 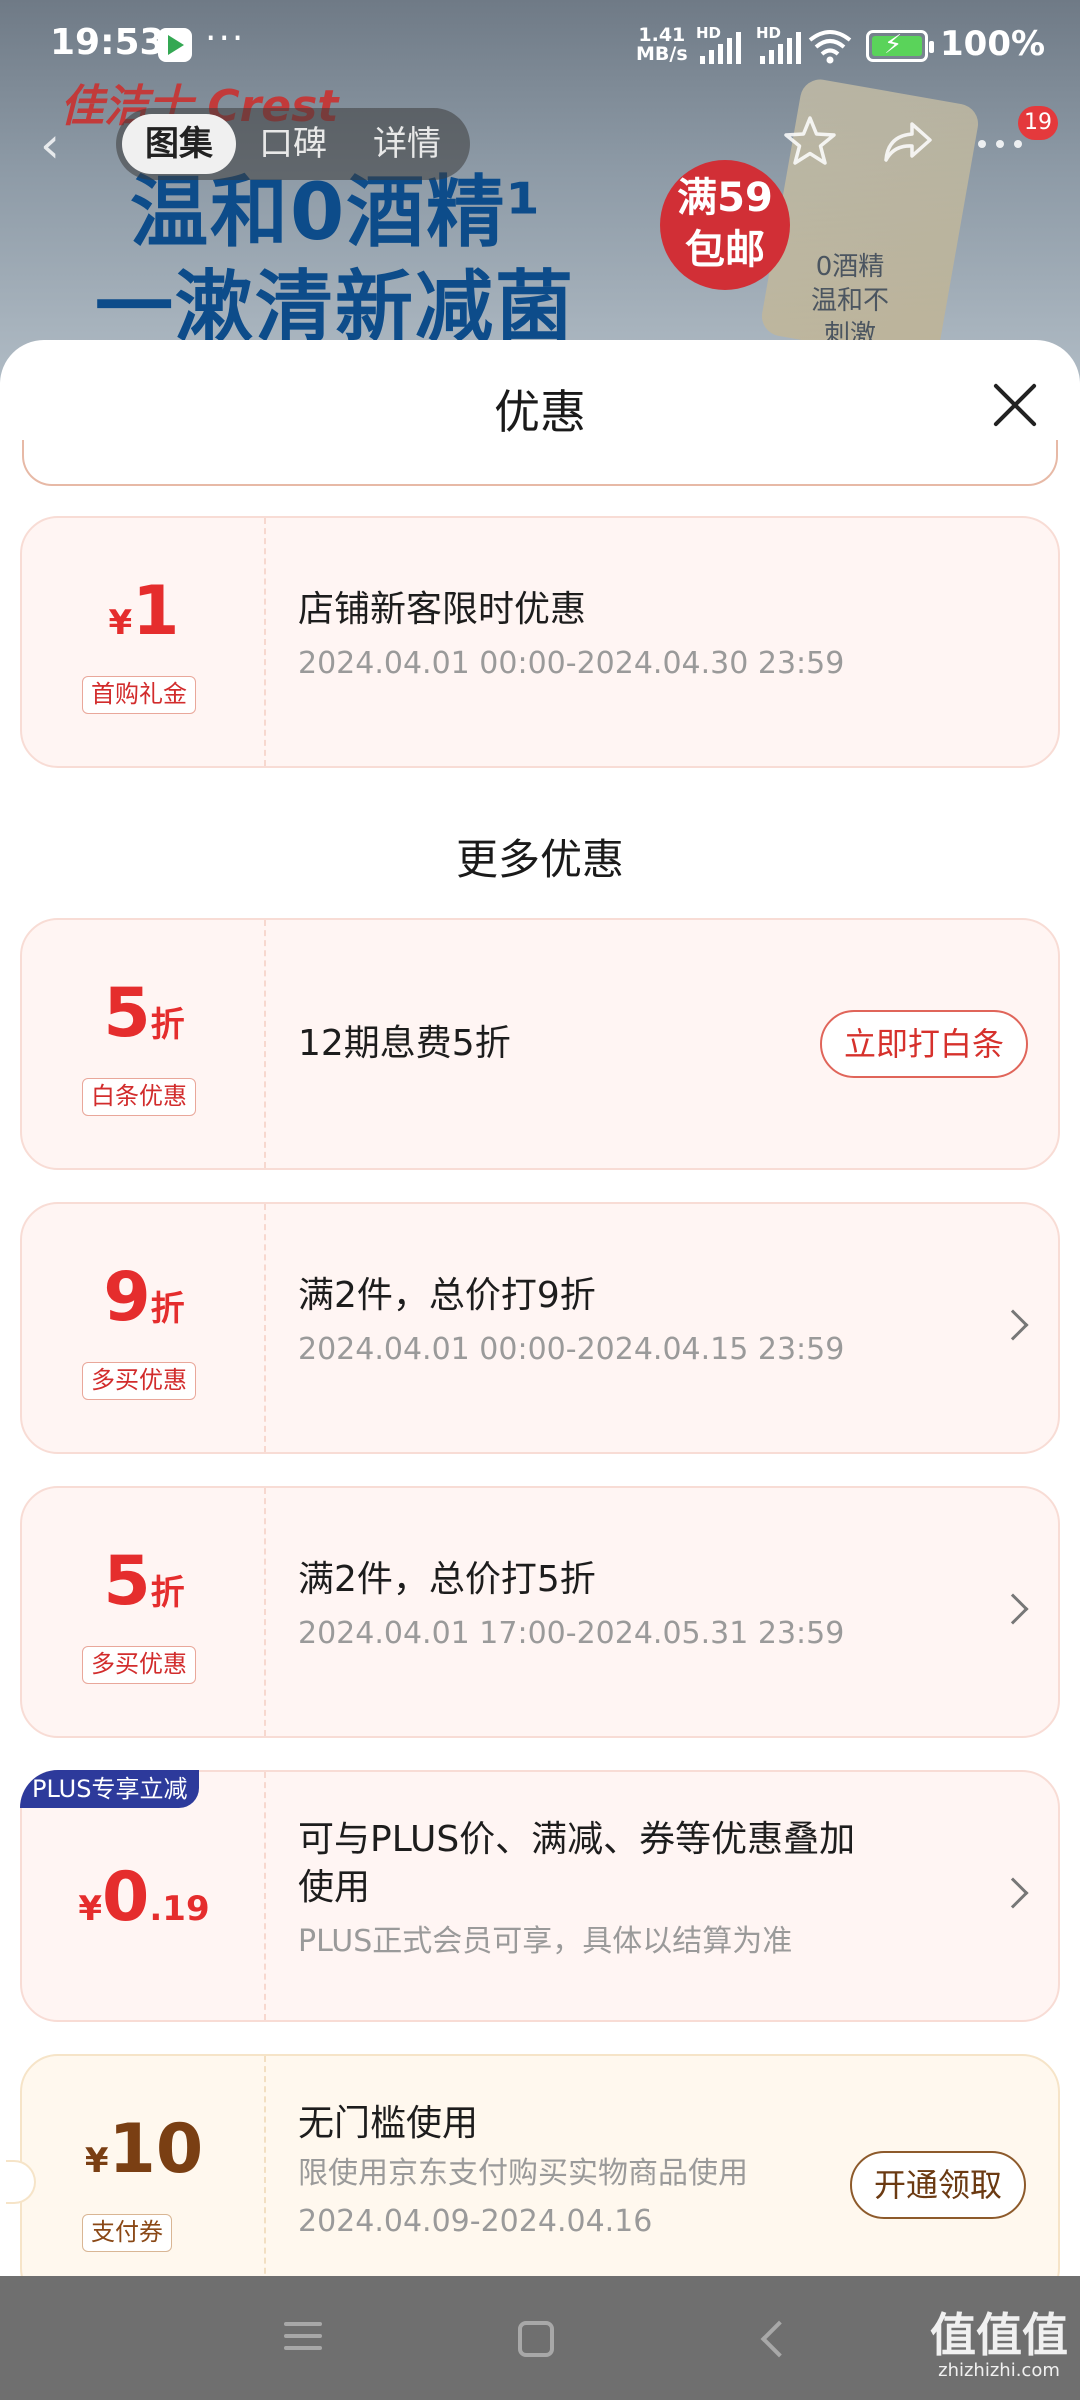 I want to click on banner-side-text: 0酒精 温和不刺激, so click(x=849, y=301).